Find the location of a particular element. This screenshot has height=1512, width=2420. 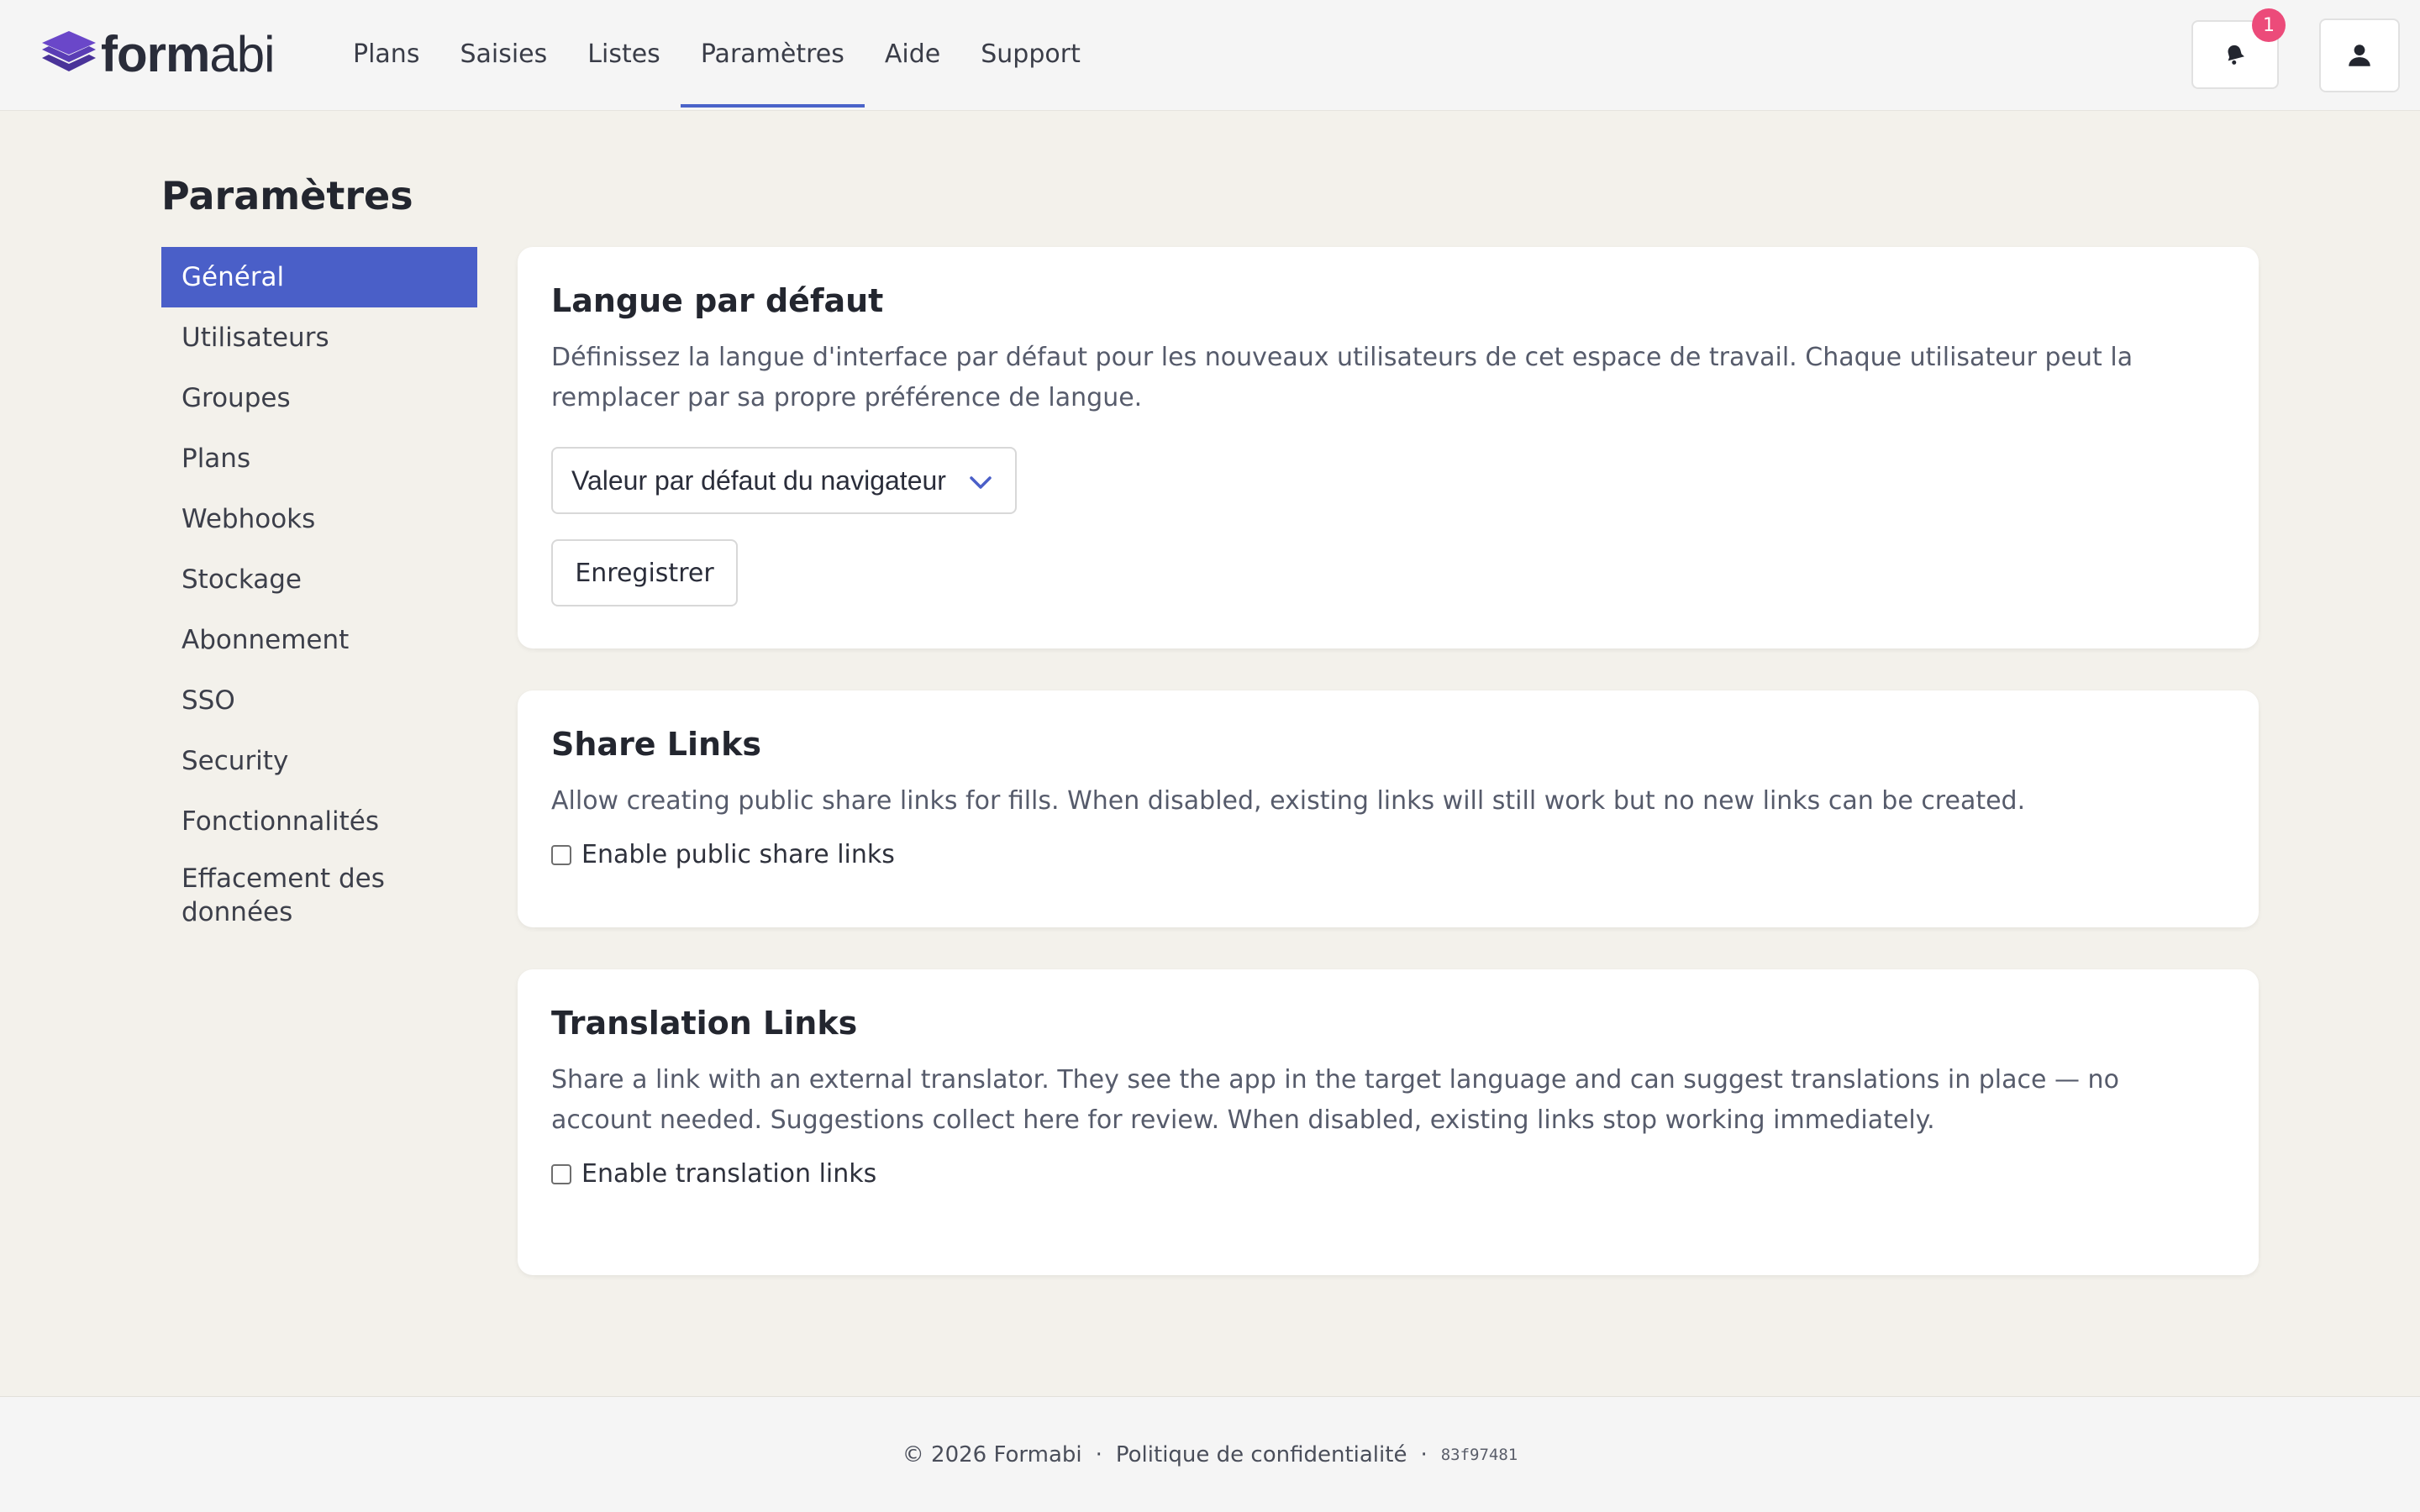

share-links-checkbox-label: Enable public share links is located at coordinates (738, 854).